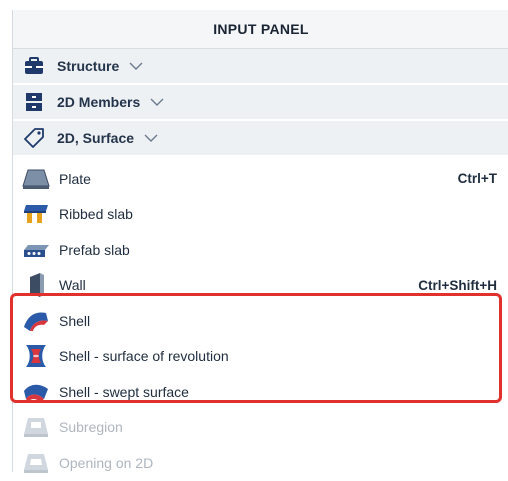 The image size is (508, 481). What do you see at coordinates (260, 428) in the screenshot?
I see `menu-item-subregion: Subregion` at bounding box center [260, 428].